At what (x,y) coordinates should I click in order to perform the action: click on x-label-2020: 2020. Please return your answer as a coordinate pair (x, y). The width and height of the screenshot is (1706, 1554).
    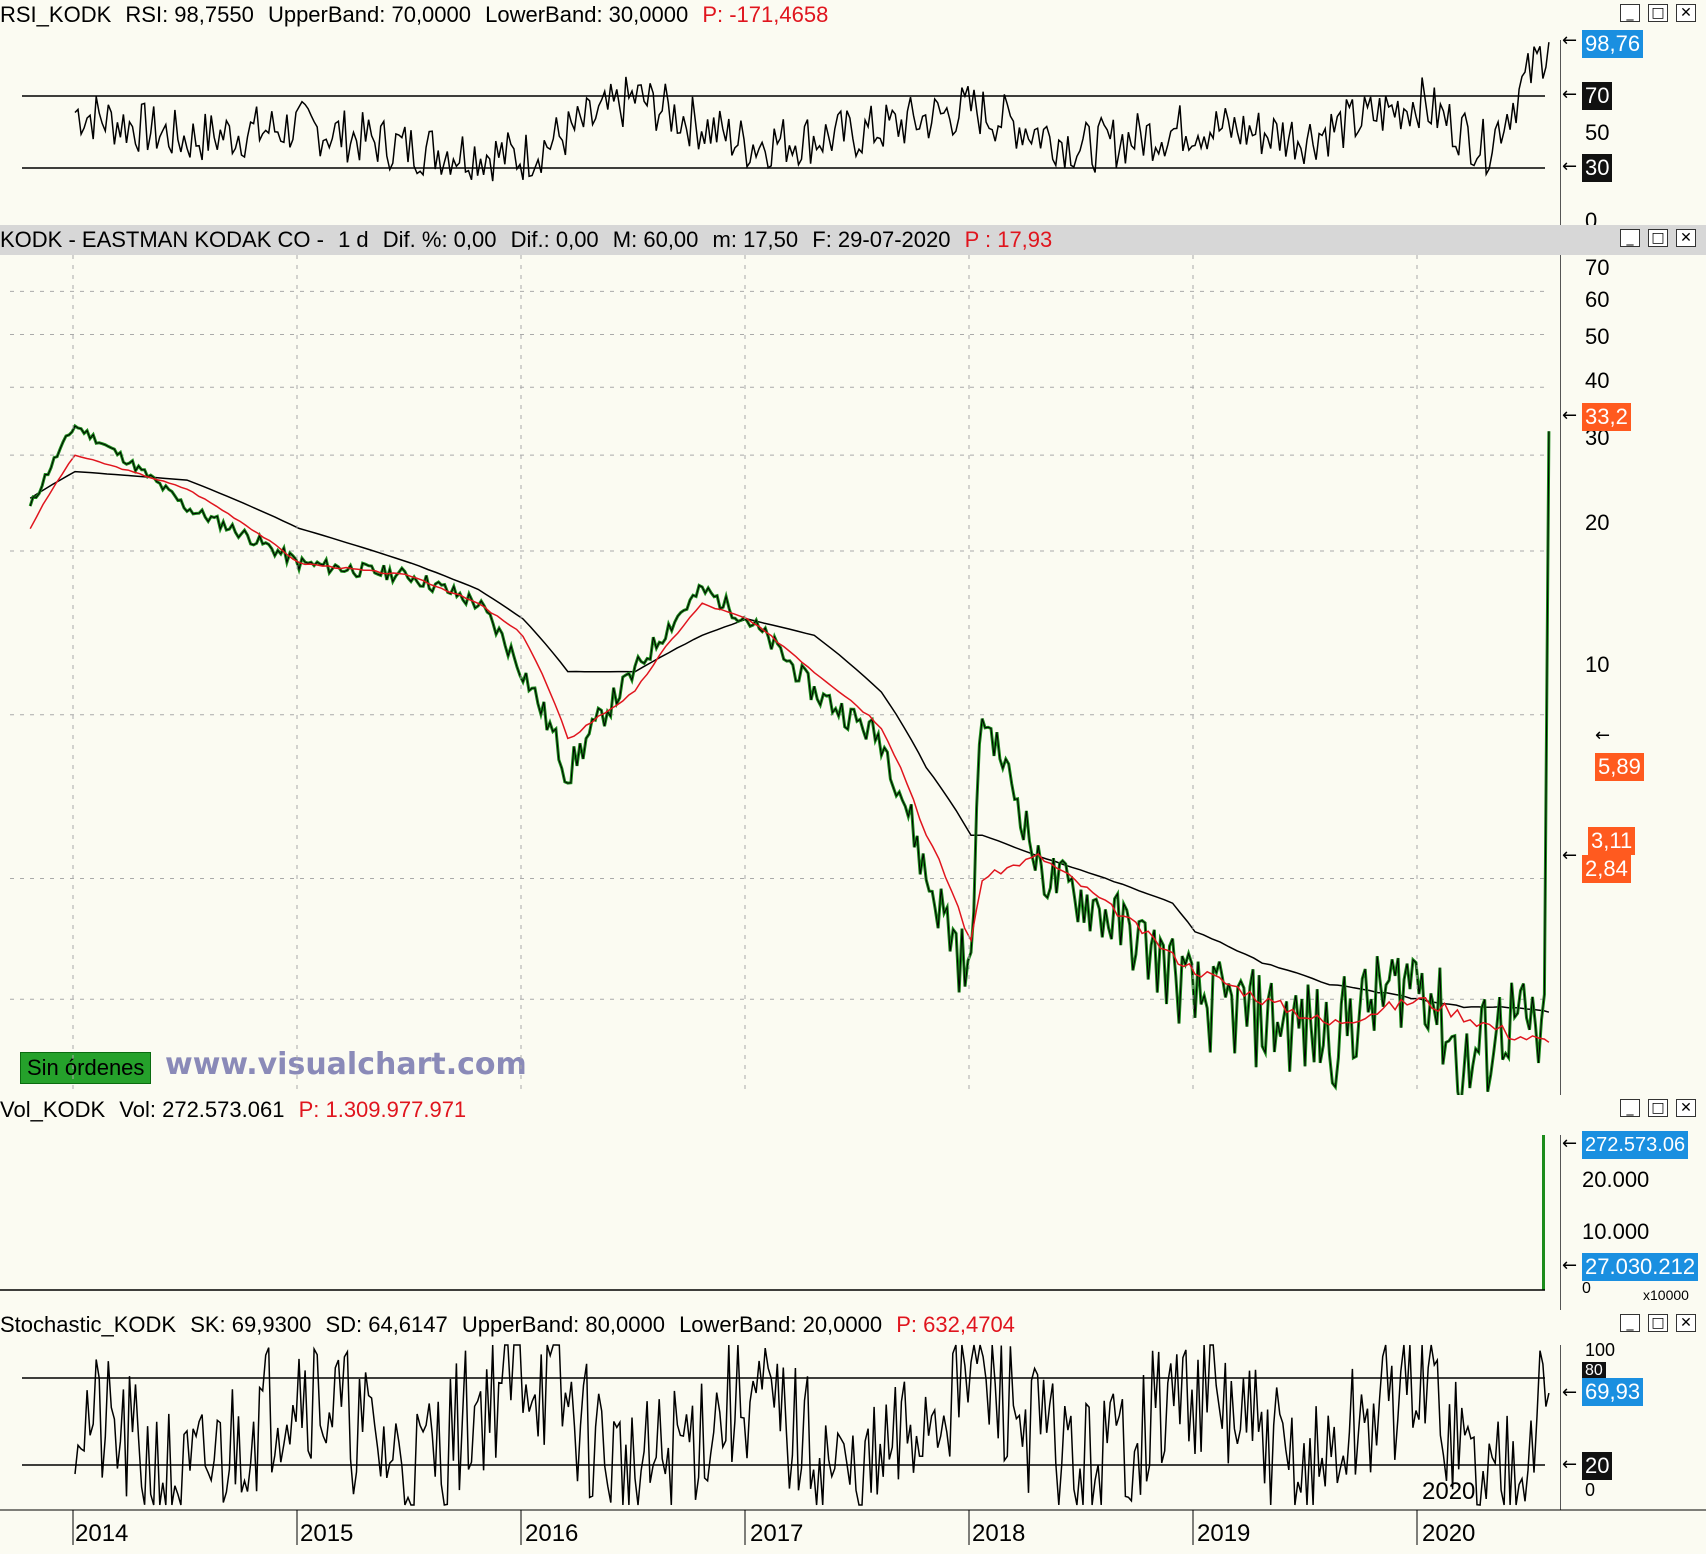
    Looking at the image, I should click on (1449, 1533).